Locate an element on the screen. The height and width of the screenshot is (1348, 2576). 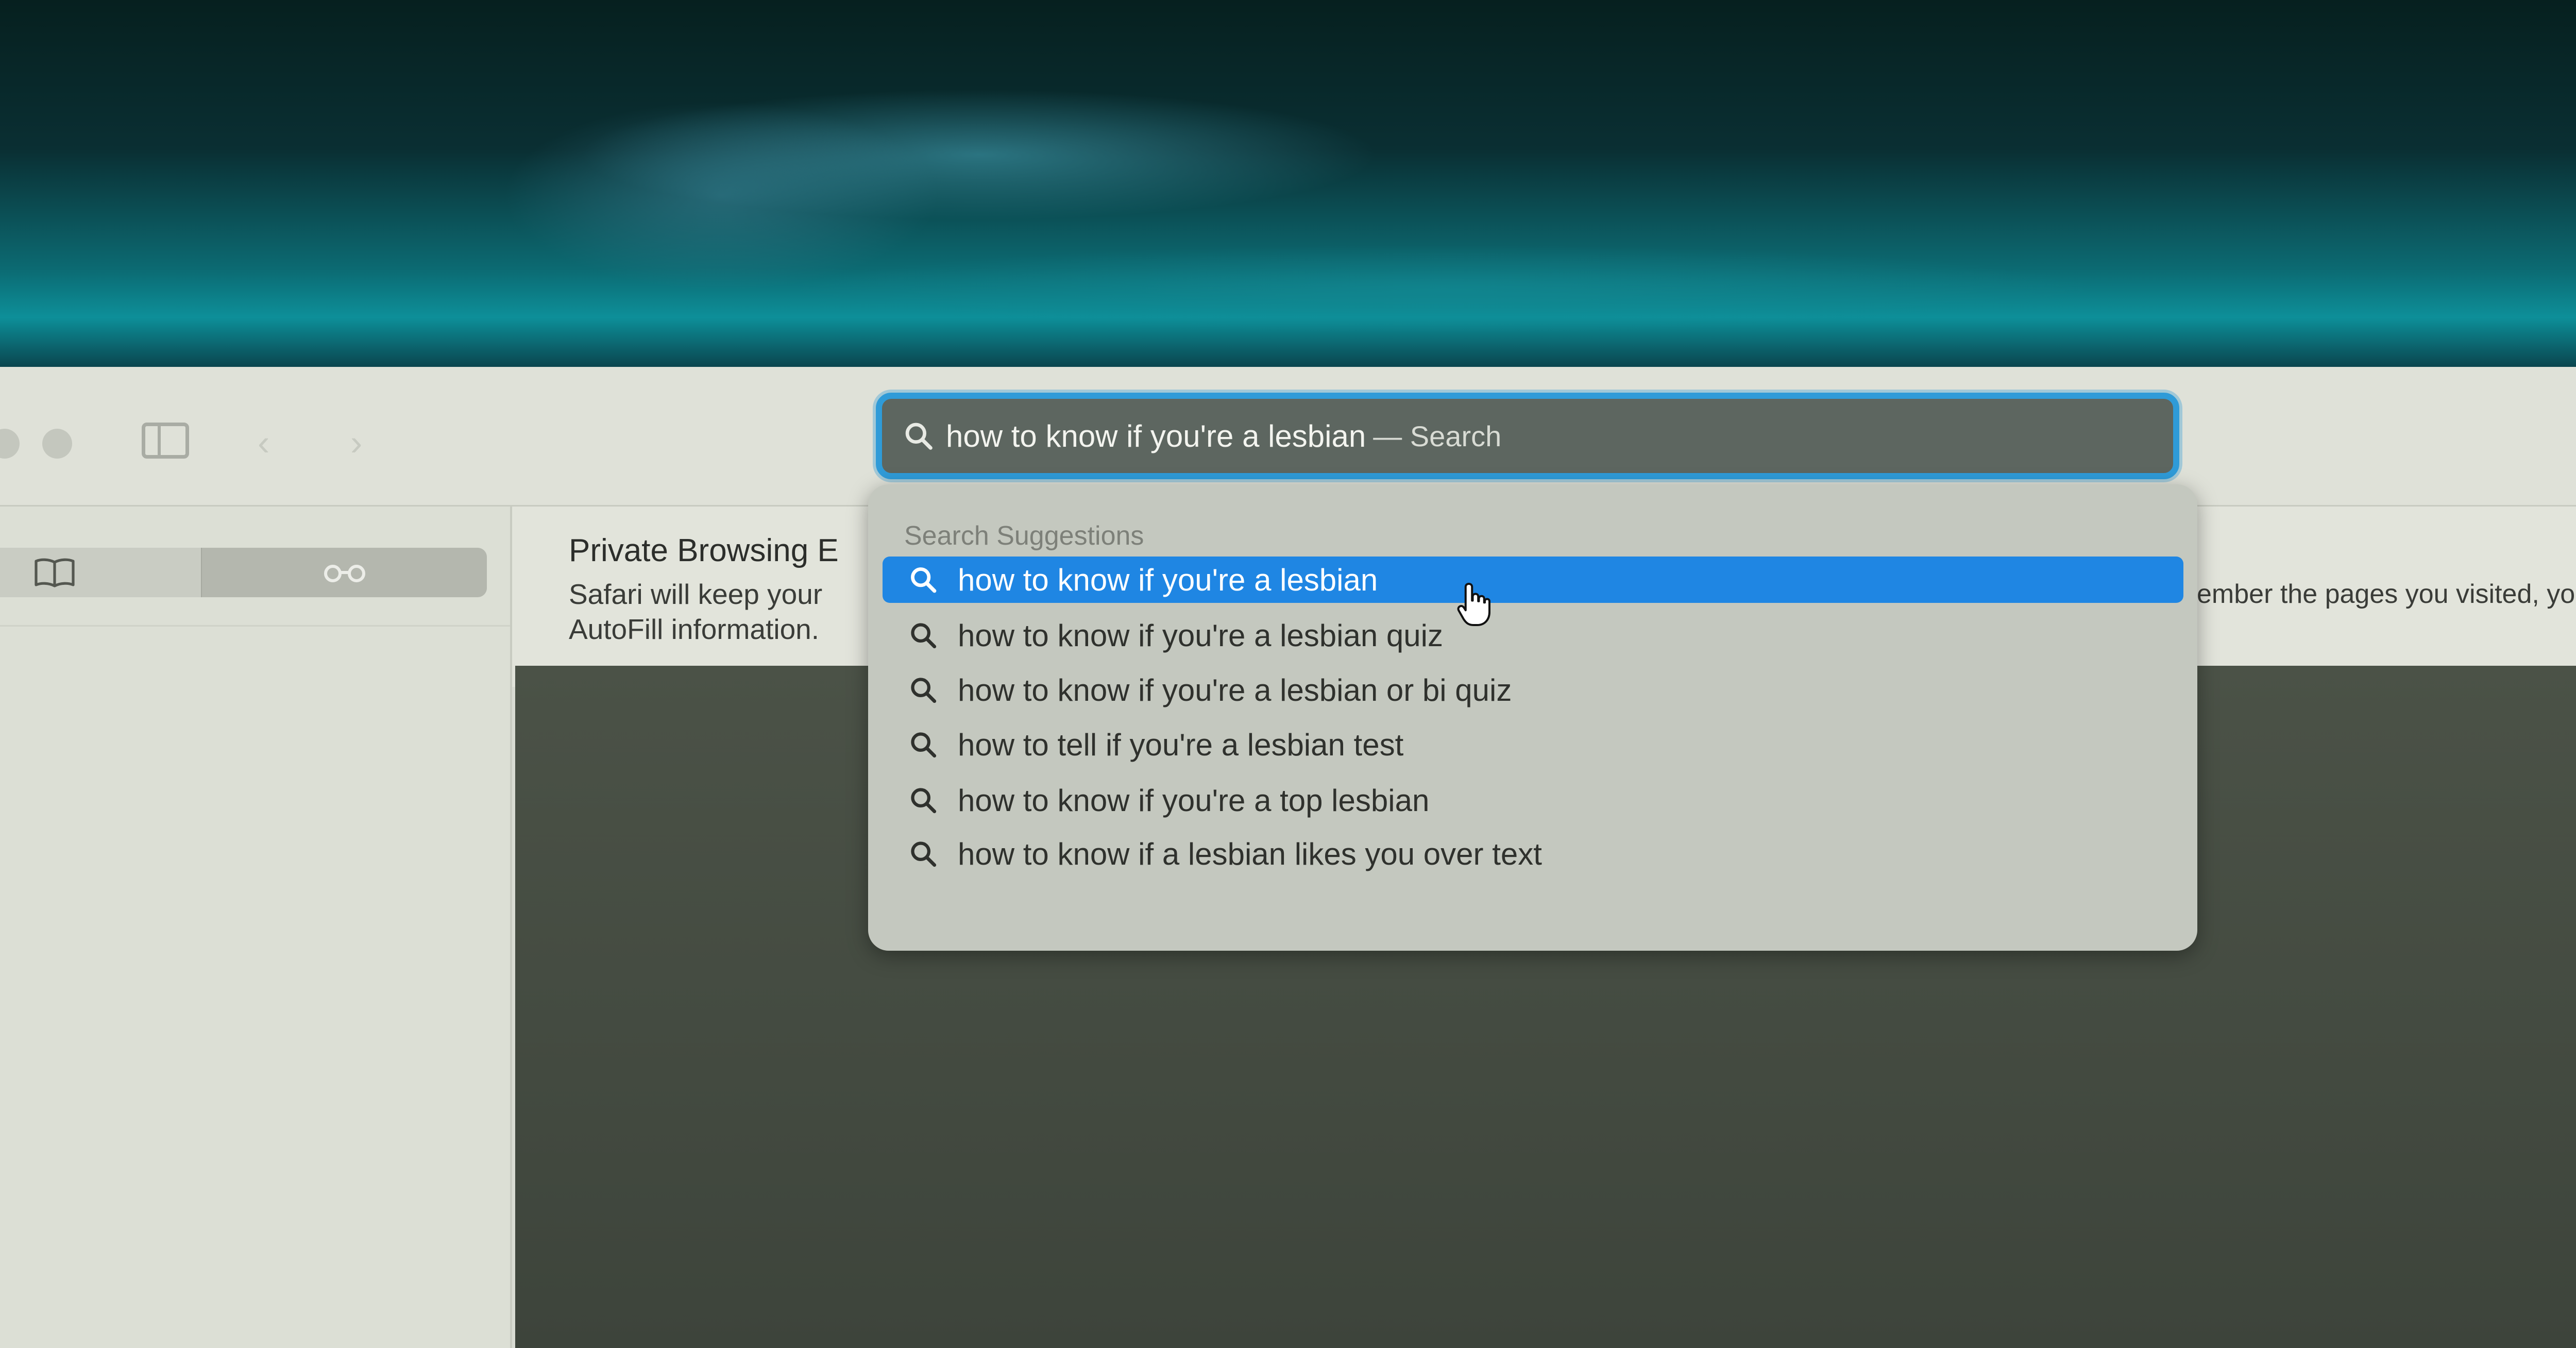
suggestion-label: how to know if you're a lesbian is located at coordinates (1168, 579).